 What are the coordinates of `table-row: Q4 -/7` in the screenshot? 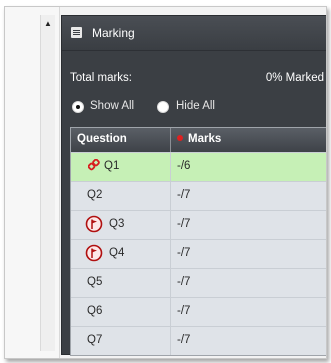 It's located at (198, 253).